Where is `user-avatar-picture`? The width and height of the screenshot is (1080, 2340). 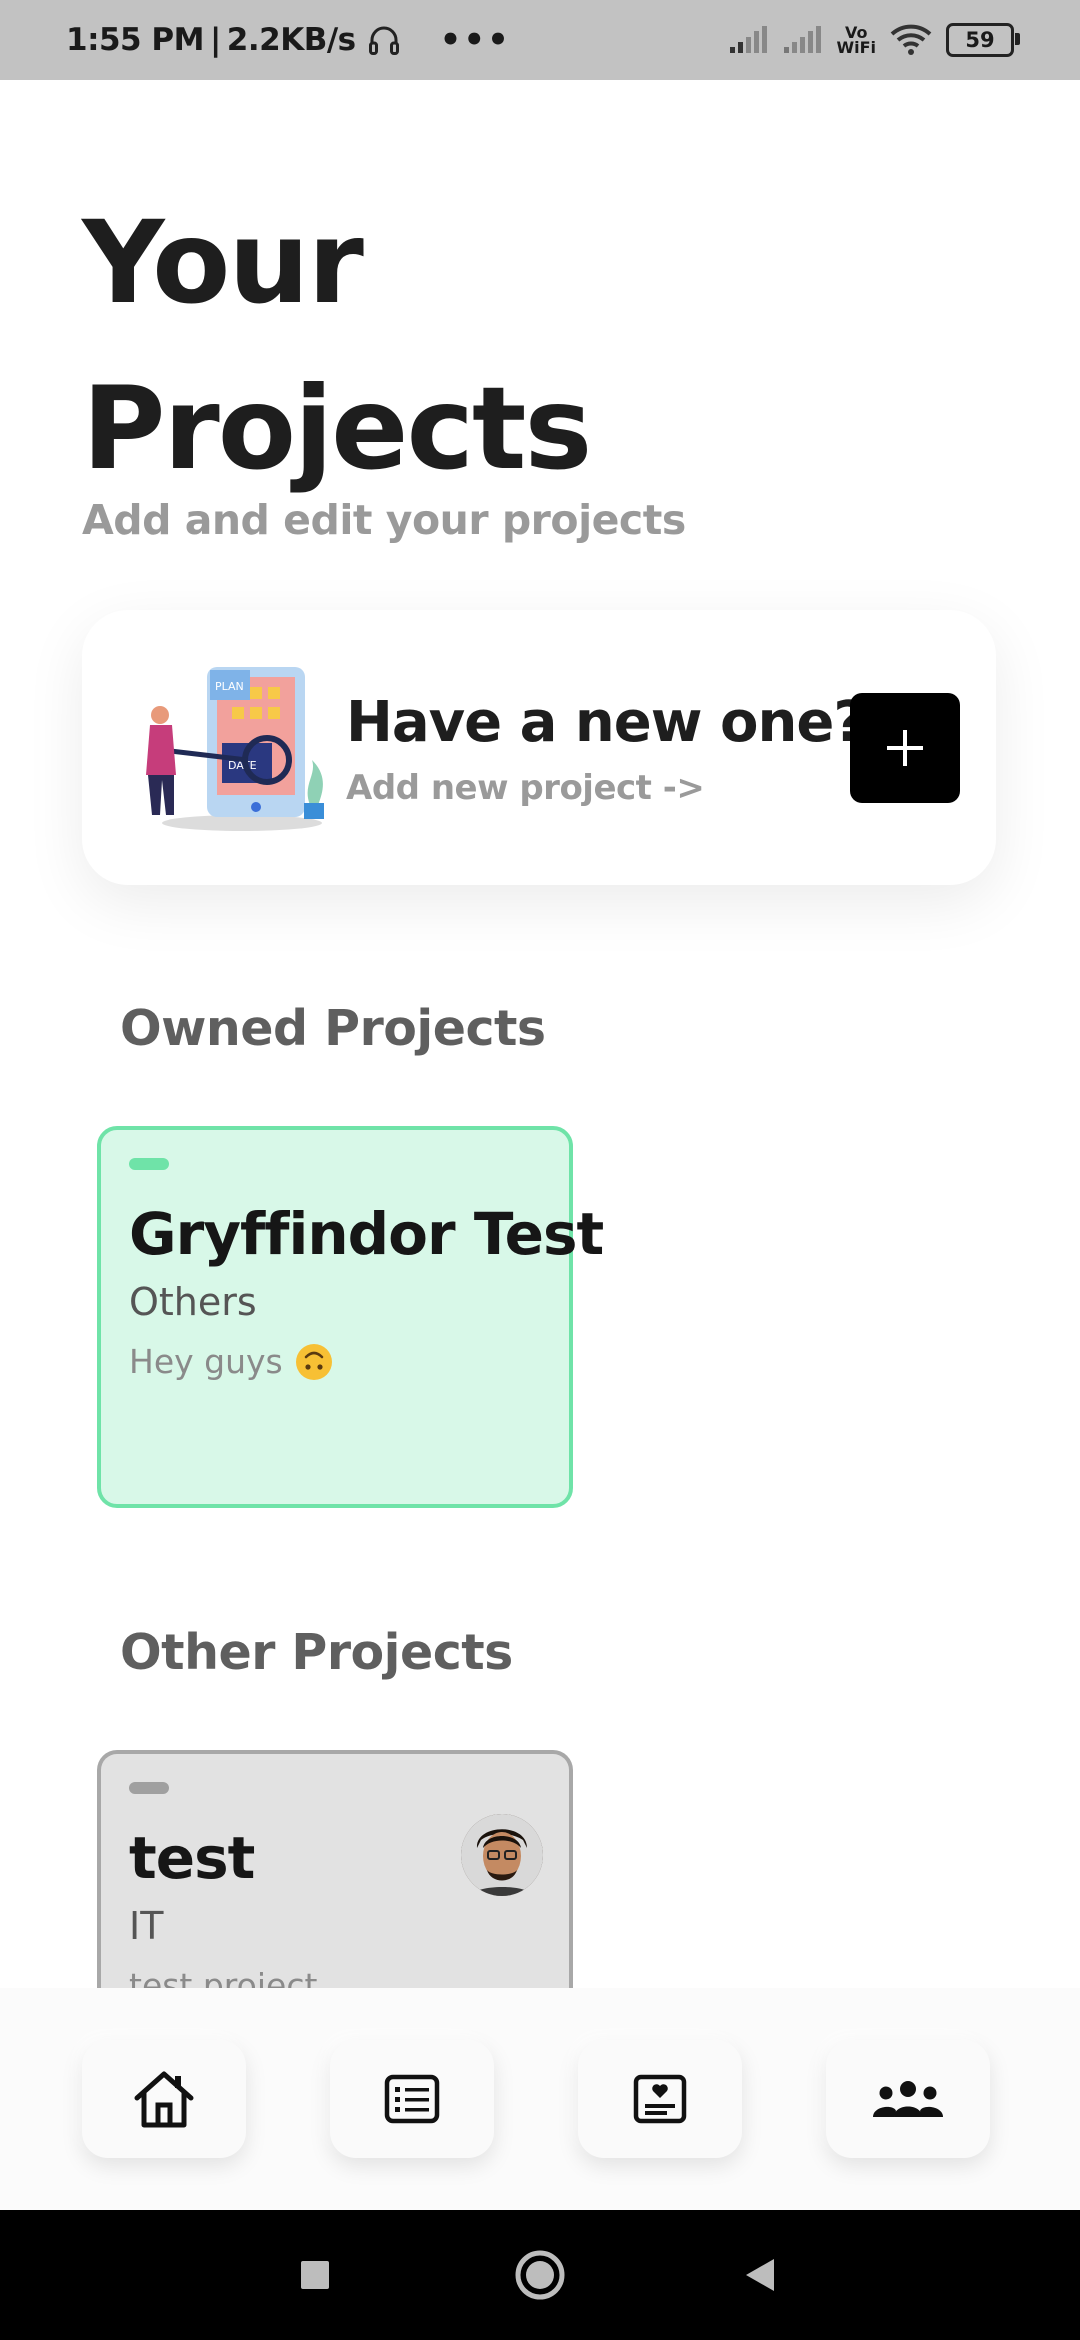
user-avatar-picture is located at coordinates (502, 1855).